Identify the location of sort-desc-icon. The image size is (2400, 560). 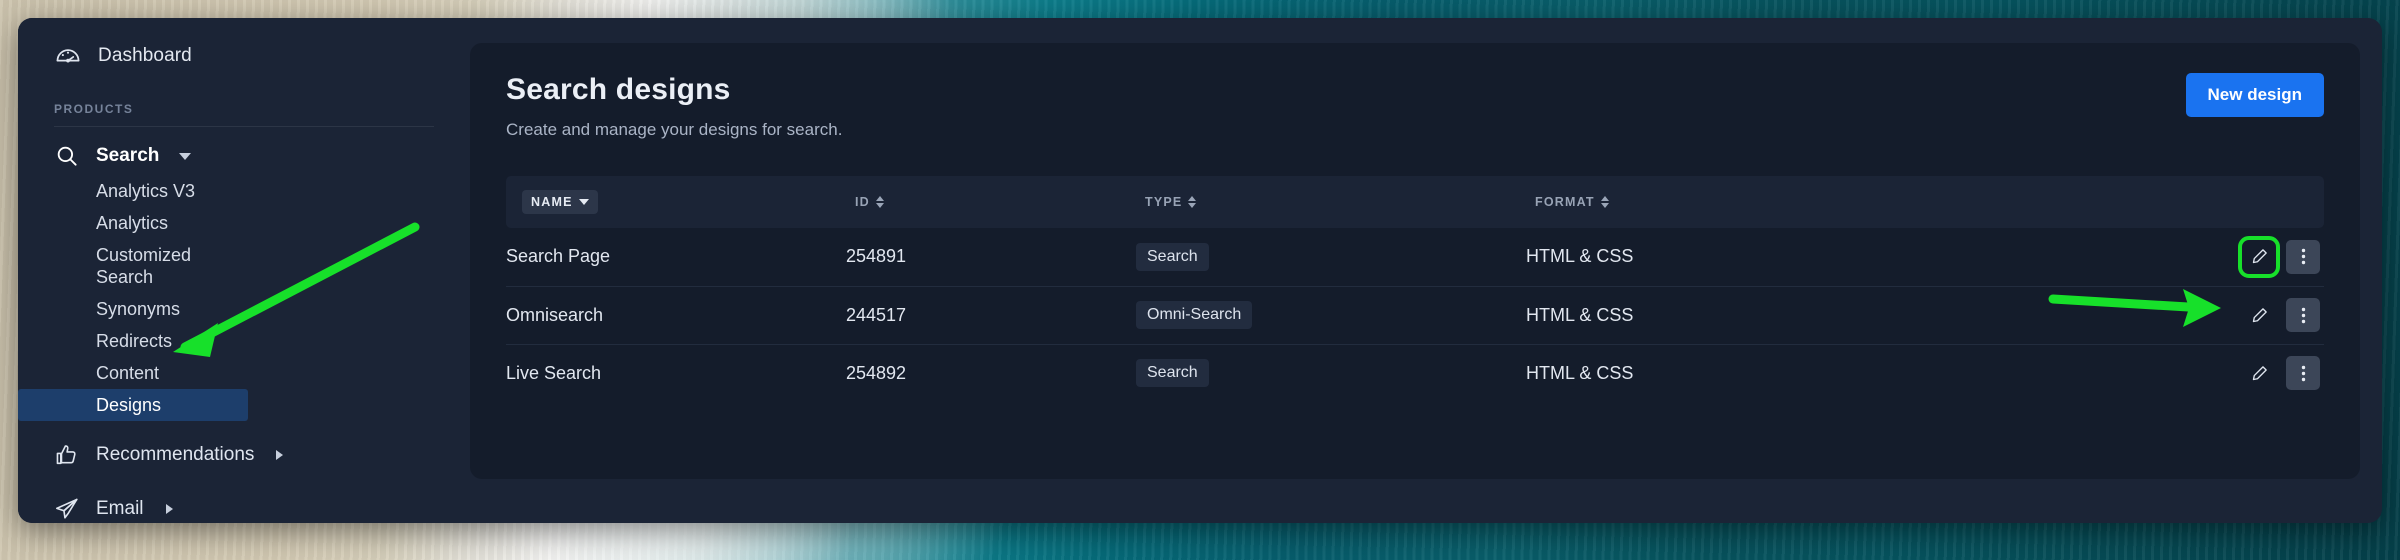
(583, 202).